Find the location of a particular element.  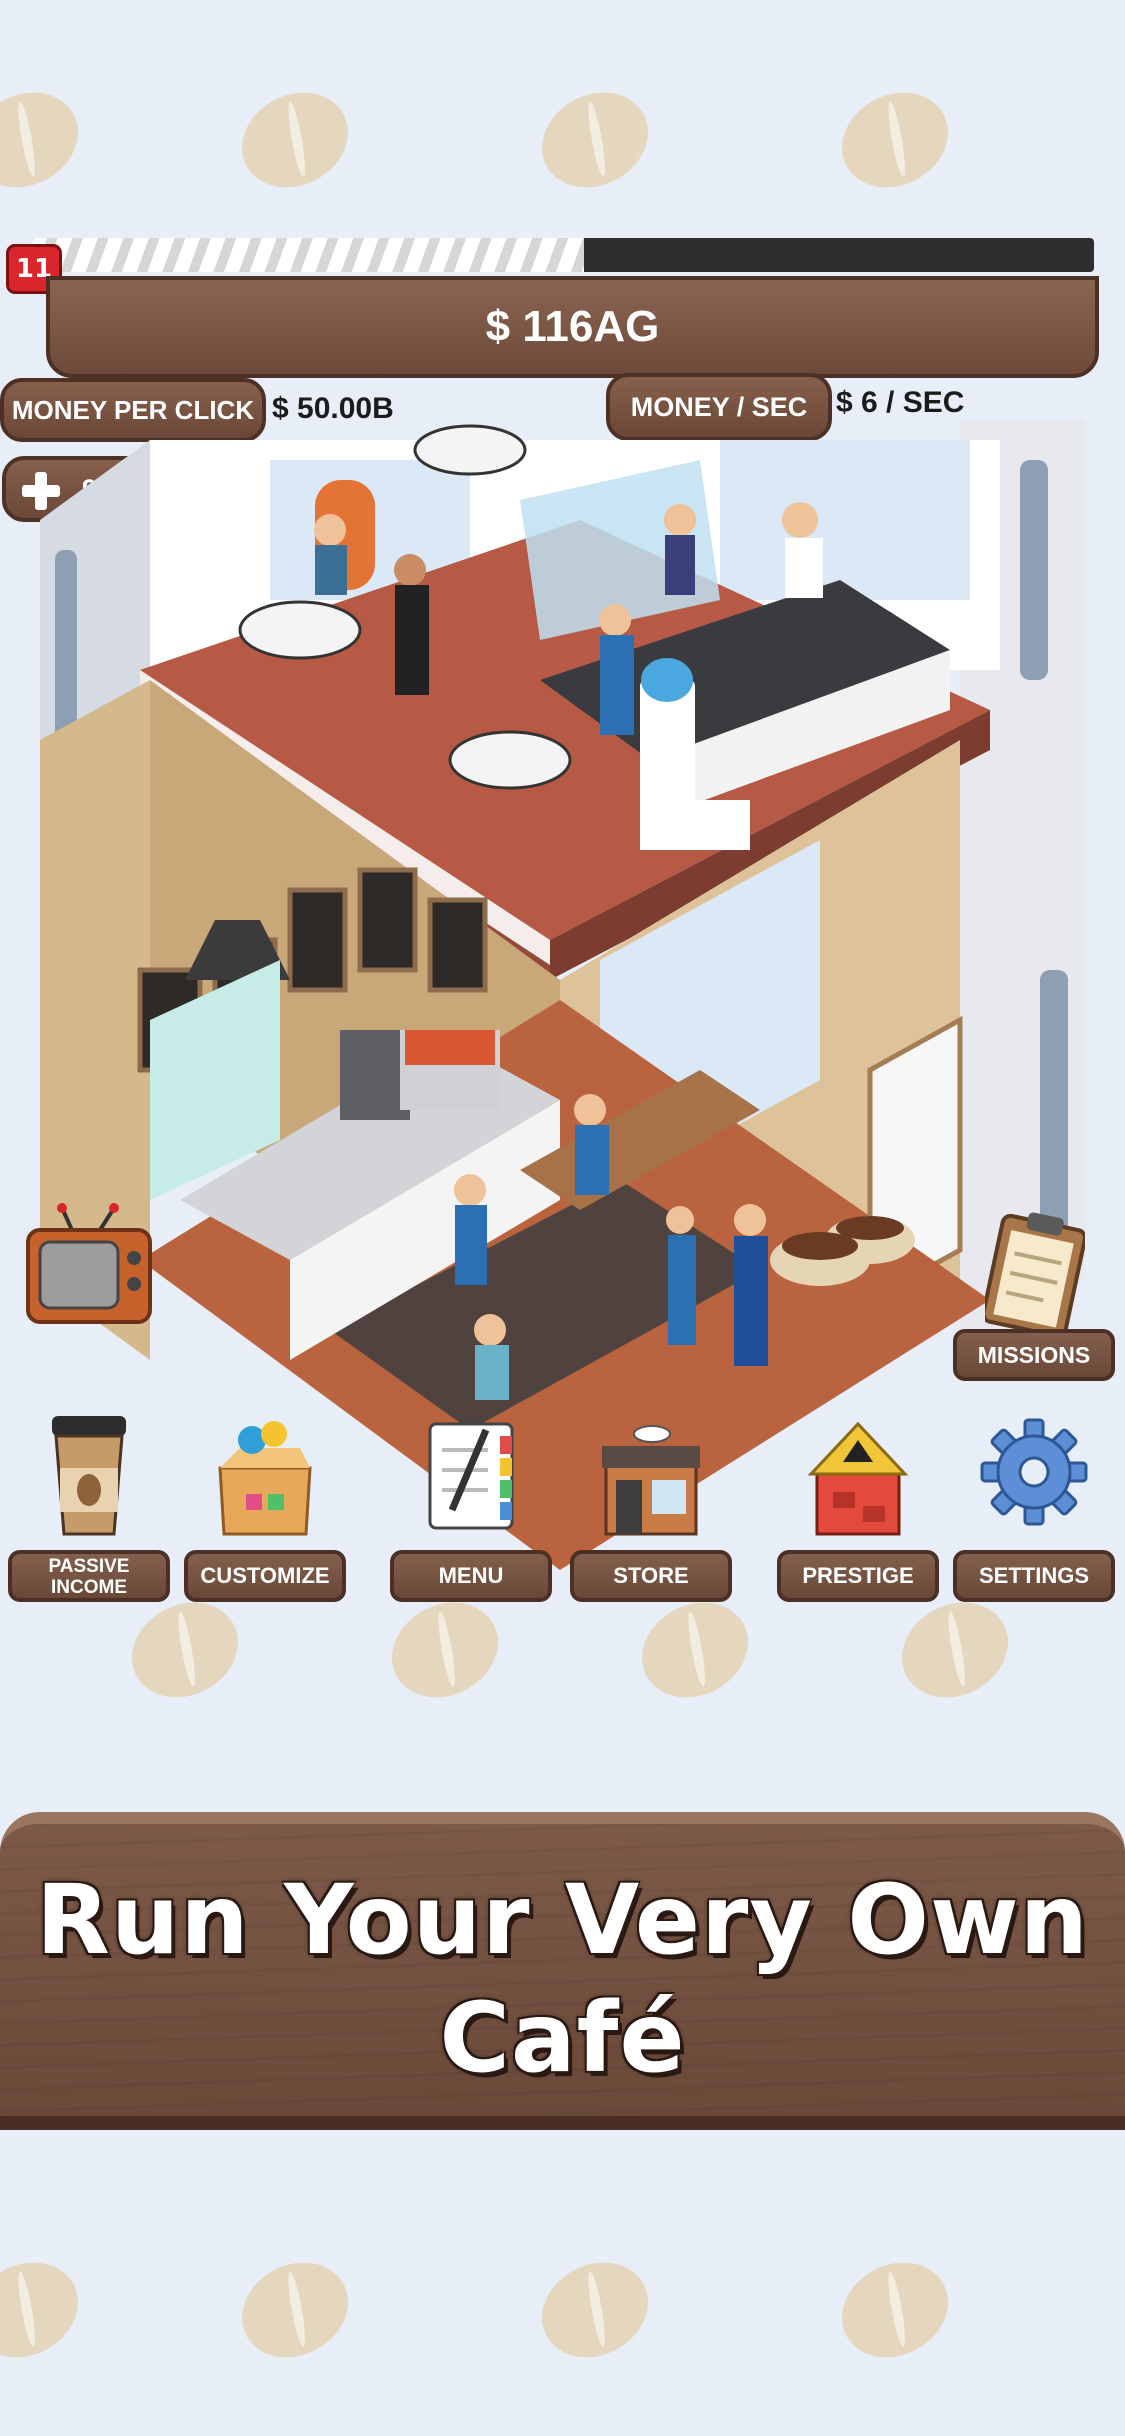

tagline-line-2: Café is located at coordinates (562, 2038).